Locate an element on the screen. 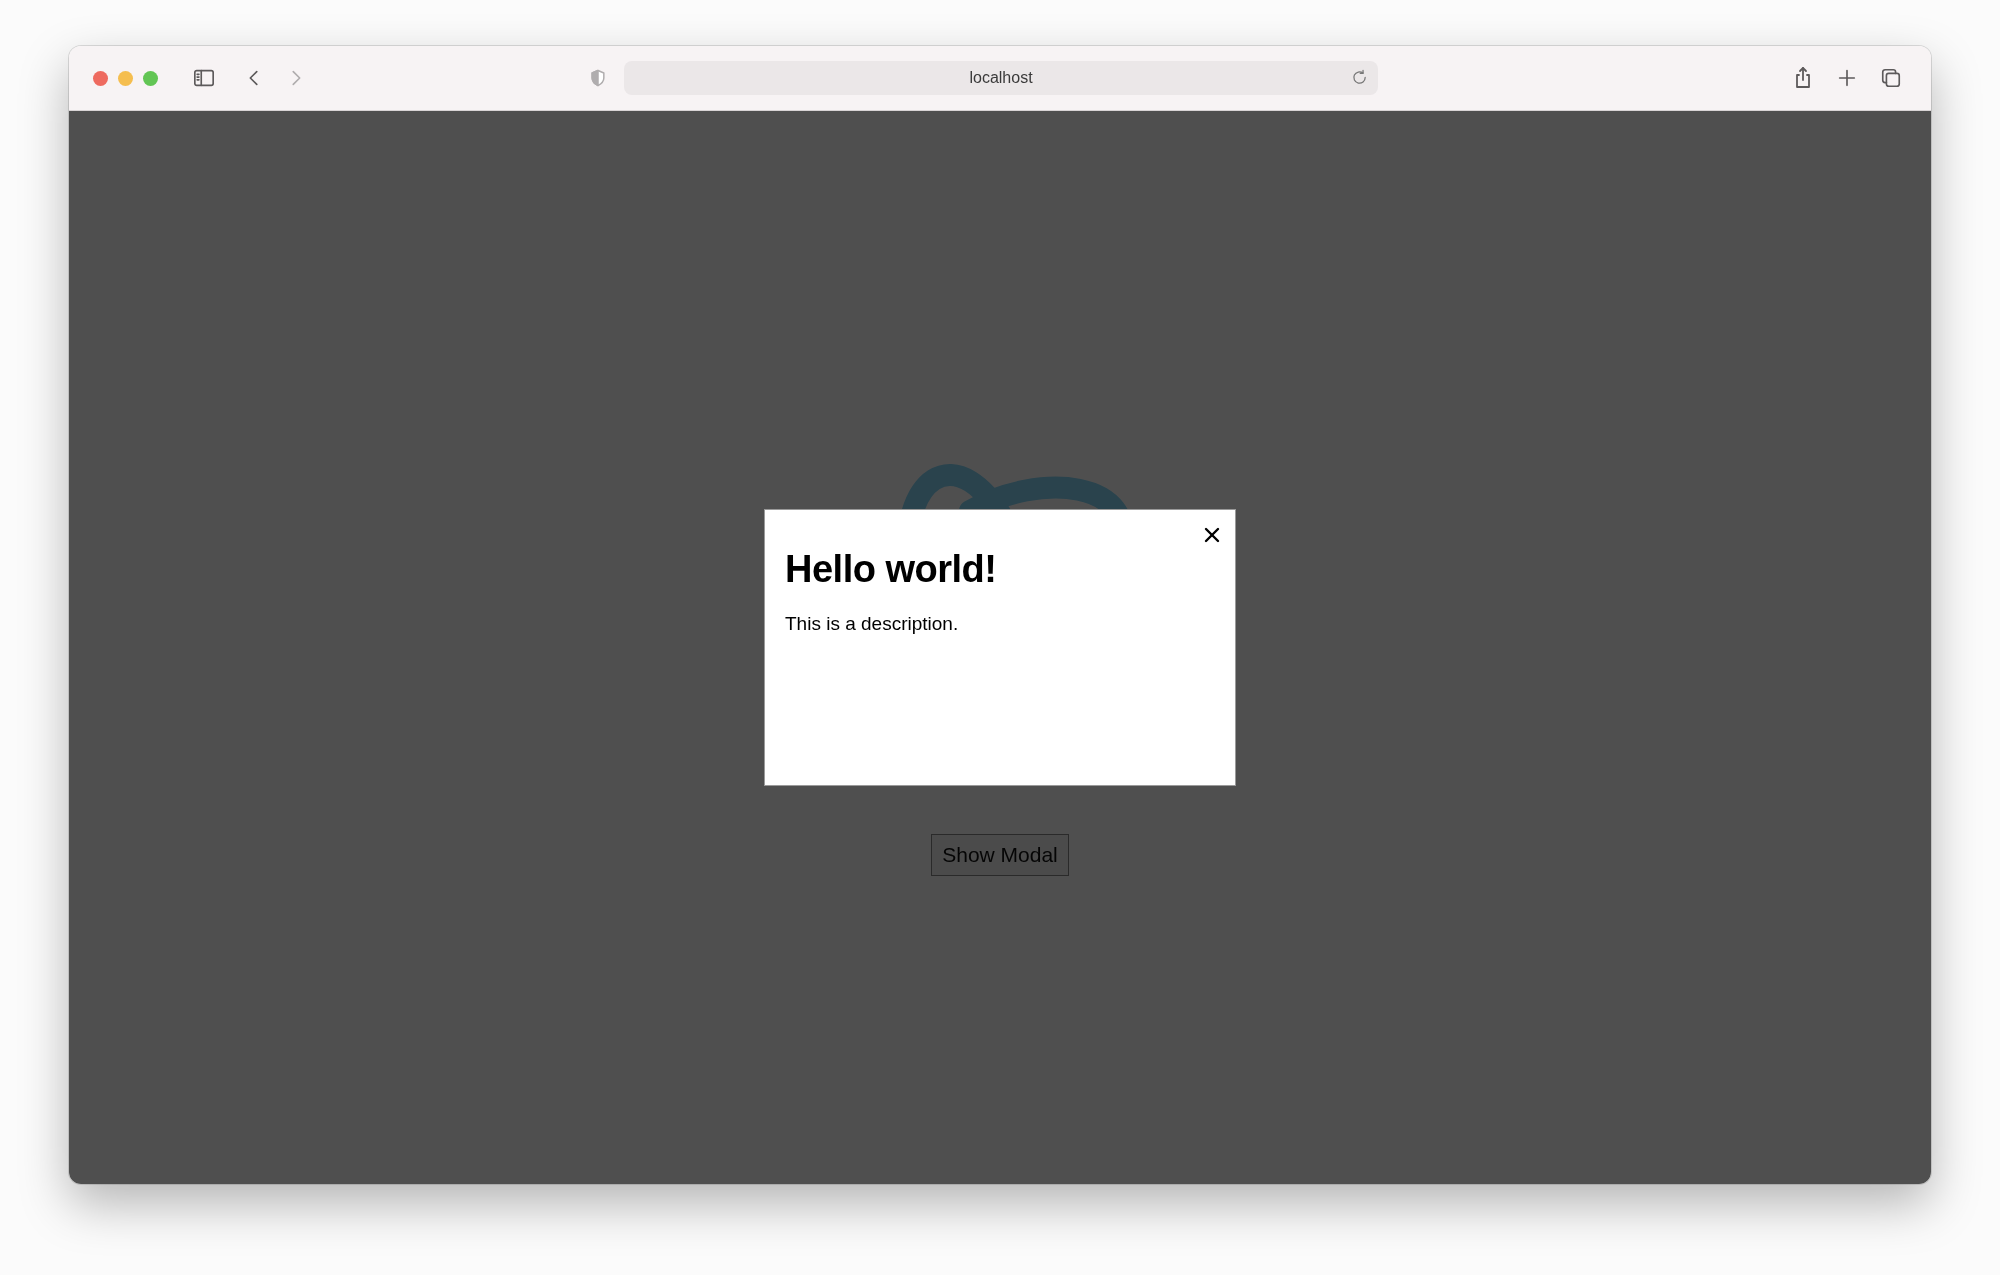 The image size is (2000, 1275). modal-description: This is a description. is located at coordinates (872, 624).